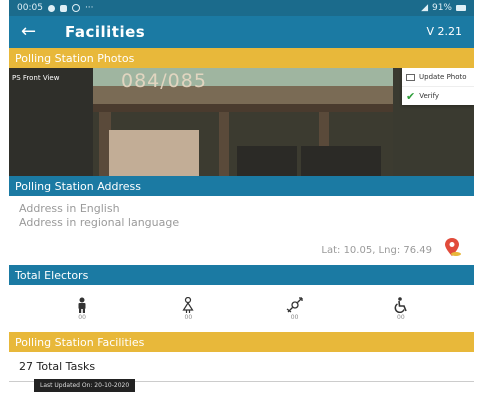 The width and height of the screenshot is (483, 403). Describe the element at coordinates (241, 223) in the screenshot. I see `address-regional-field: Address in regional language` at that location.